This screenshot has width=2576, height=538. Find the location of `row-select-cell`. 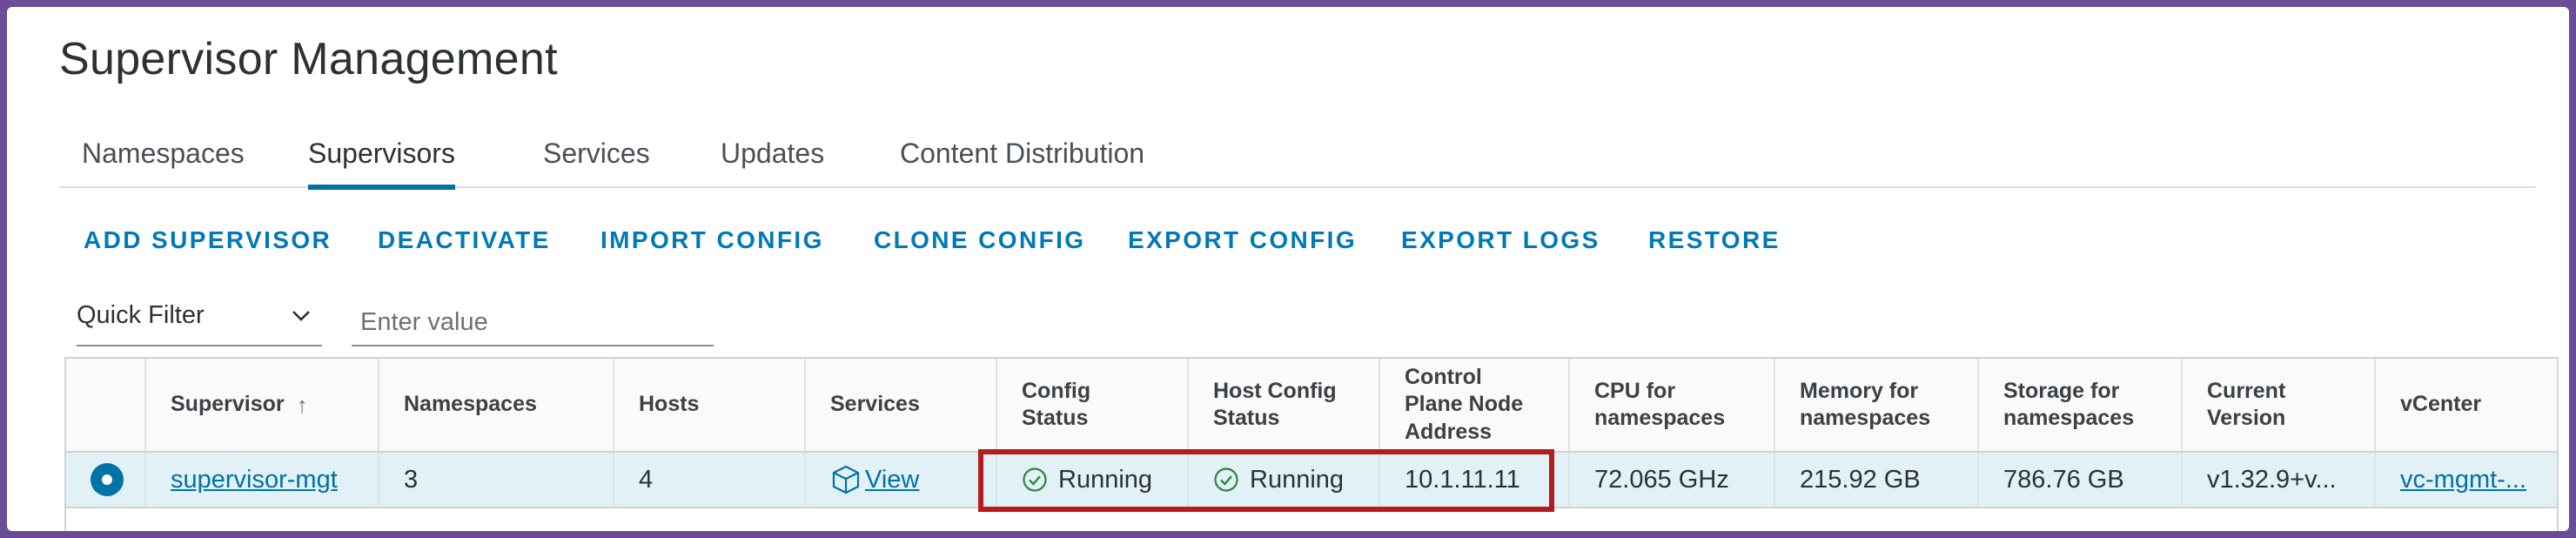

row-select-cell is located at coordinates (106, 480).